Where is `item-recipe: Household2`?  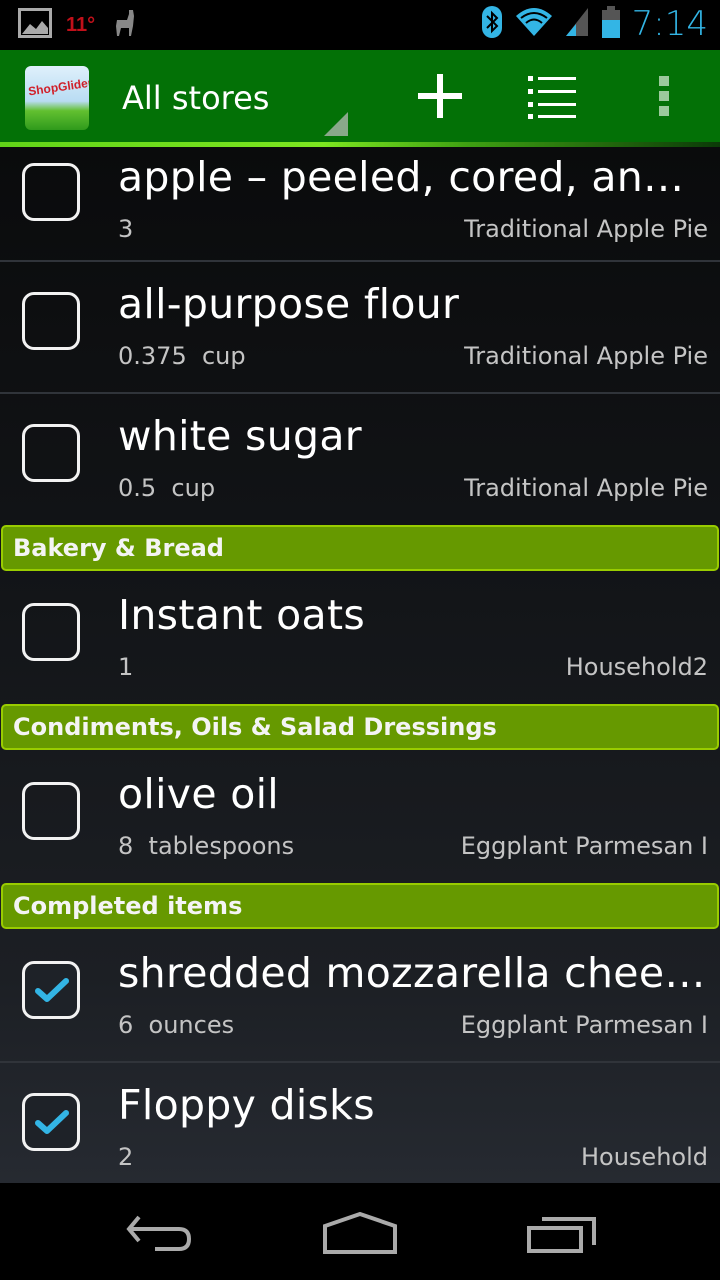 item-recipe: Household2 is located at coordinates (636, 667).